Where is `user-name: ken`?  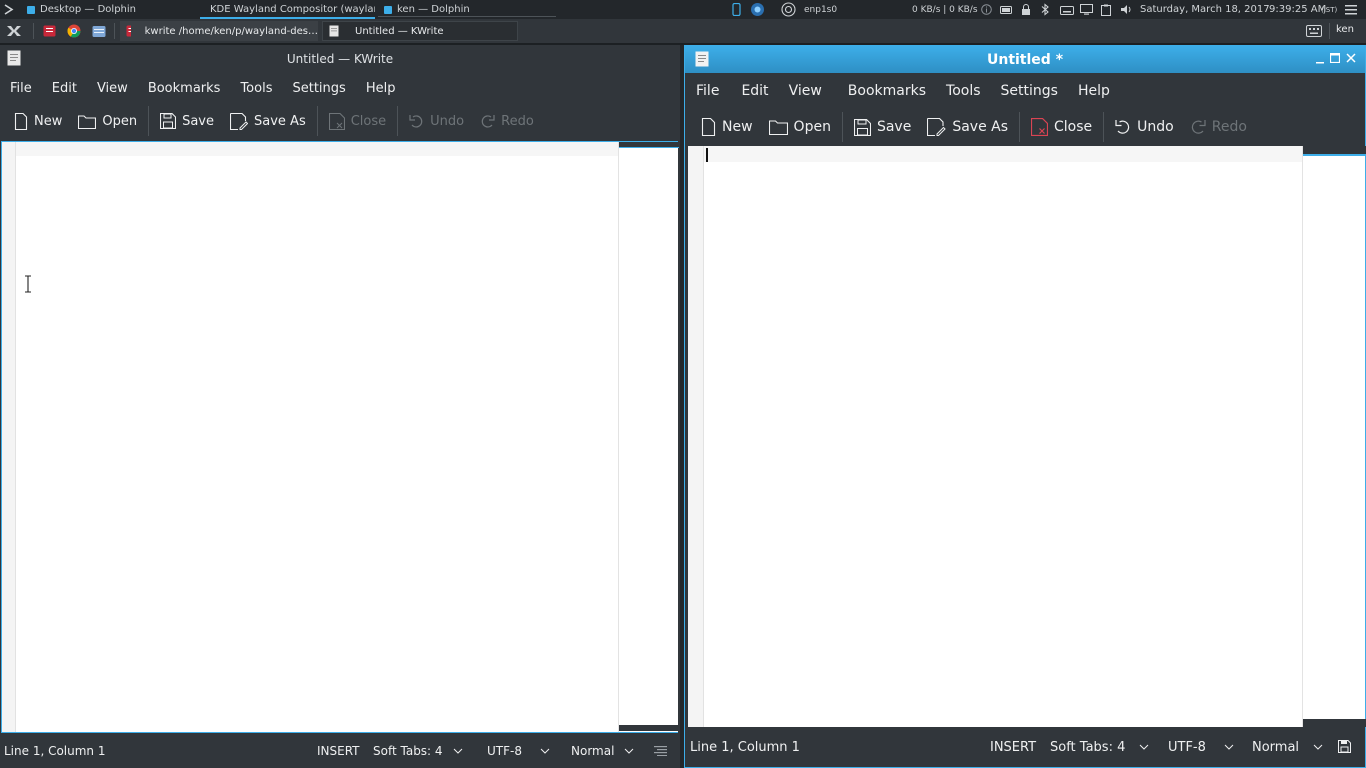
user-name: ken is located at coordinates (1345, 29).